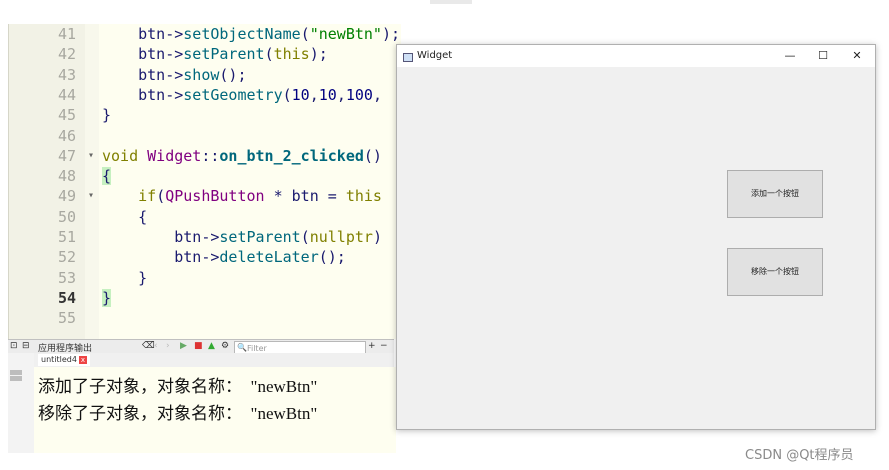  Describe the element at coordinates (291, 155) in the screenshot. I see `code-token: on_btn_2_clicked` at that location.